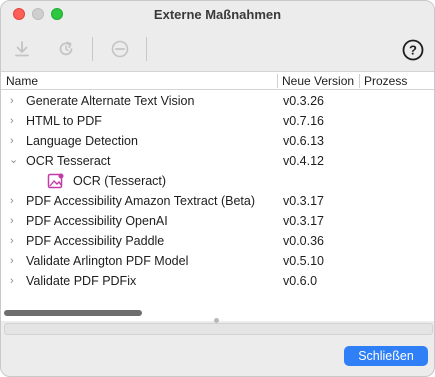  I want to click on table-row: › Validate Arlington PDF Model v0.5.10, so click(217, 261).